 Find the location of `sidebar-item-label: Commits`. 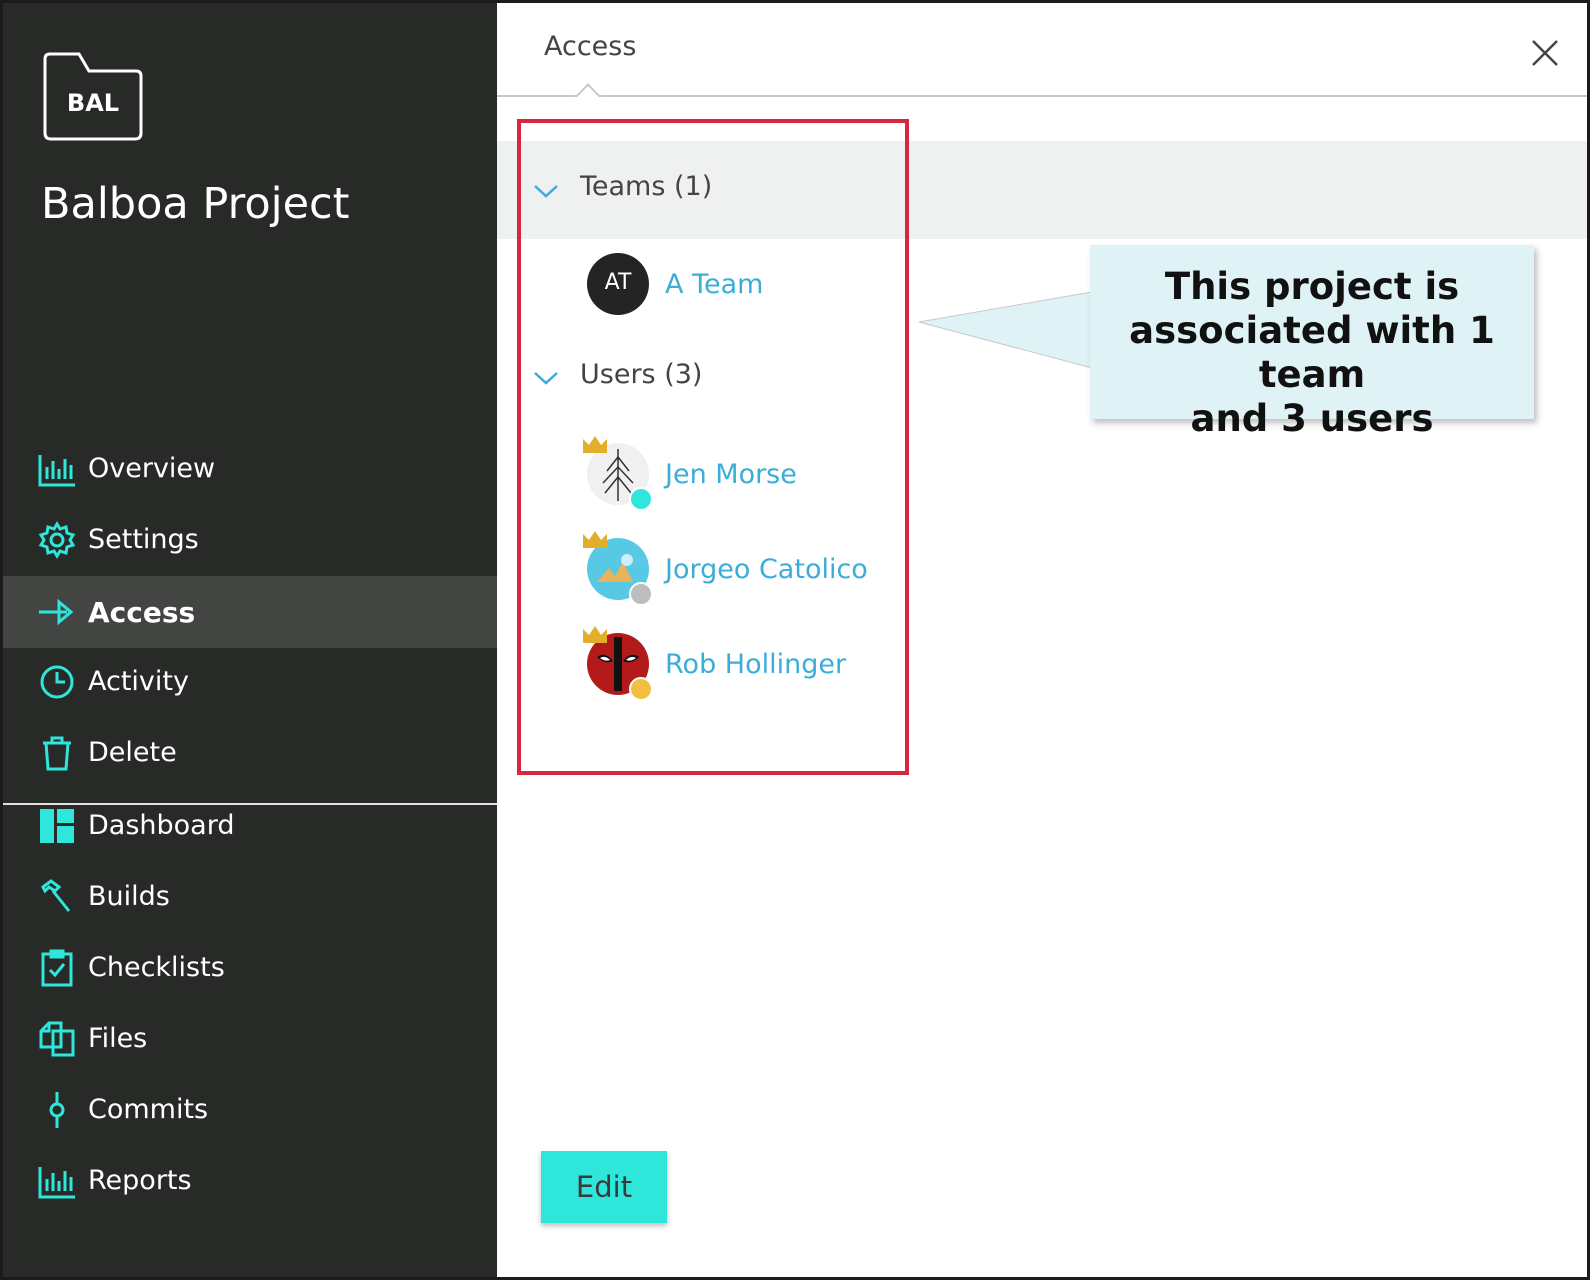

sidebar-item-label: Commits is located at coordinates (148, 1109).